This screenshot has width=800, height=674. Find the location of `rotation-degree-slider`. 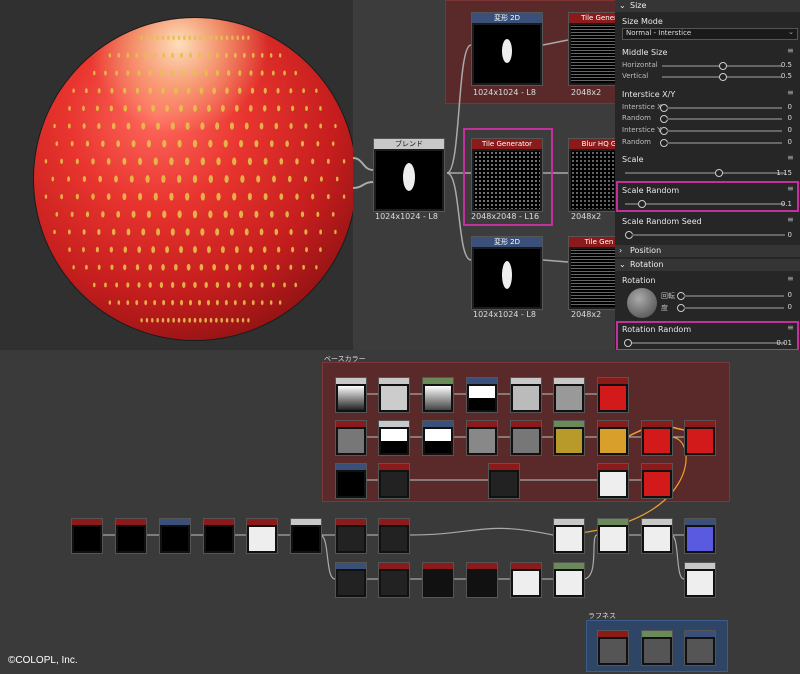

rotation-degree-slider is located at coordinates (734, 308).